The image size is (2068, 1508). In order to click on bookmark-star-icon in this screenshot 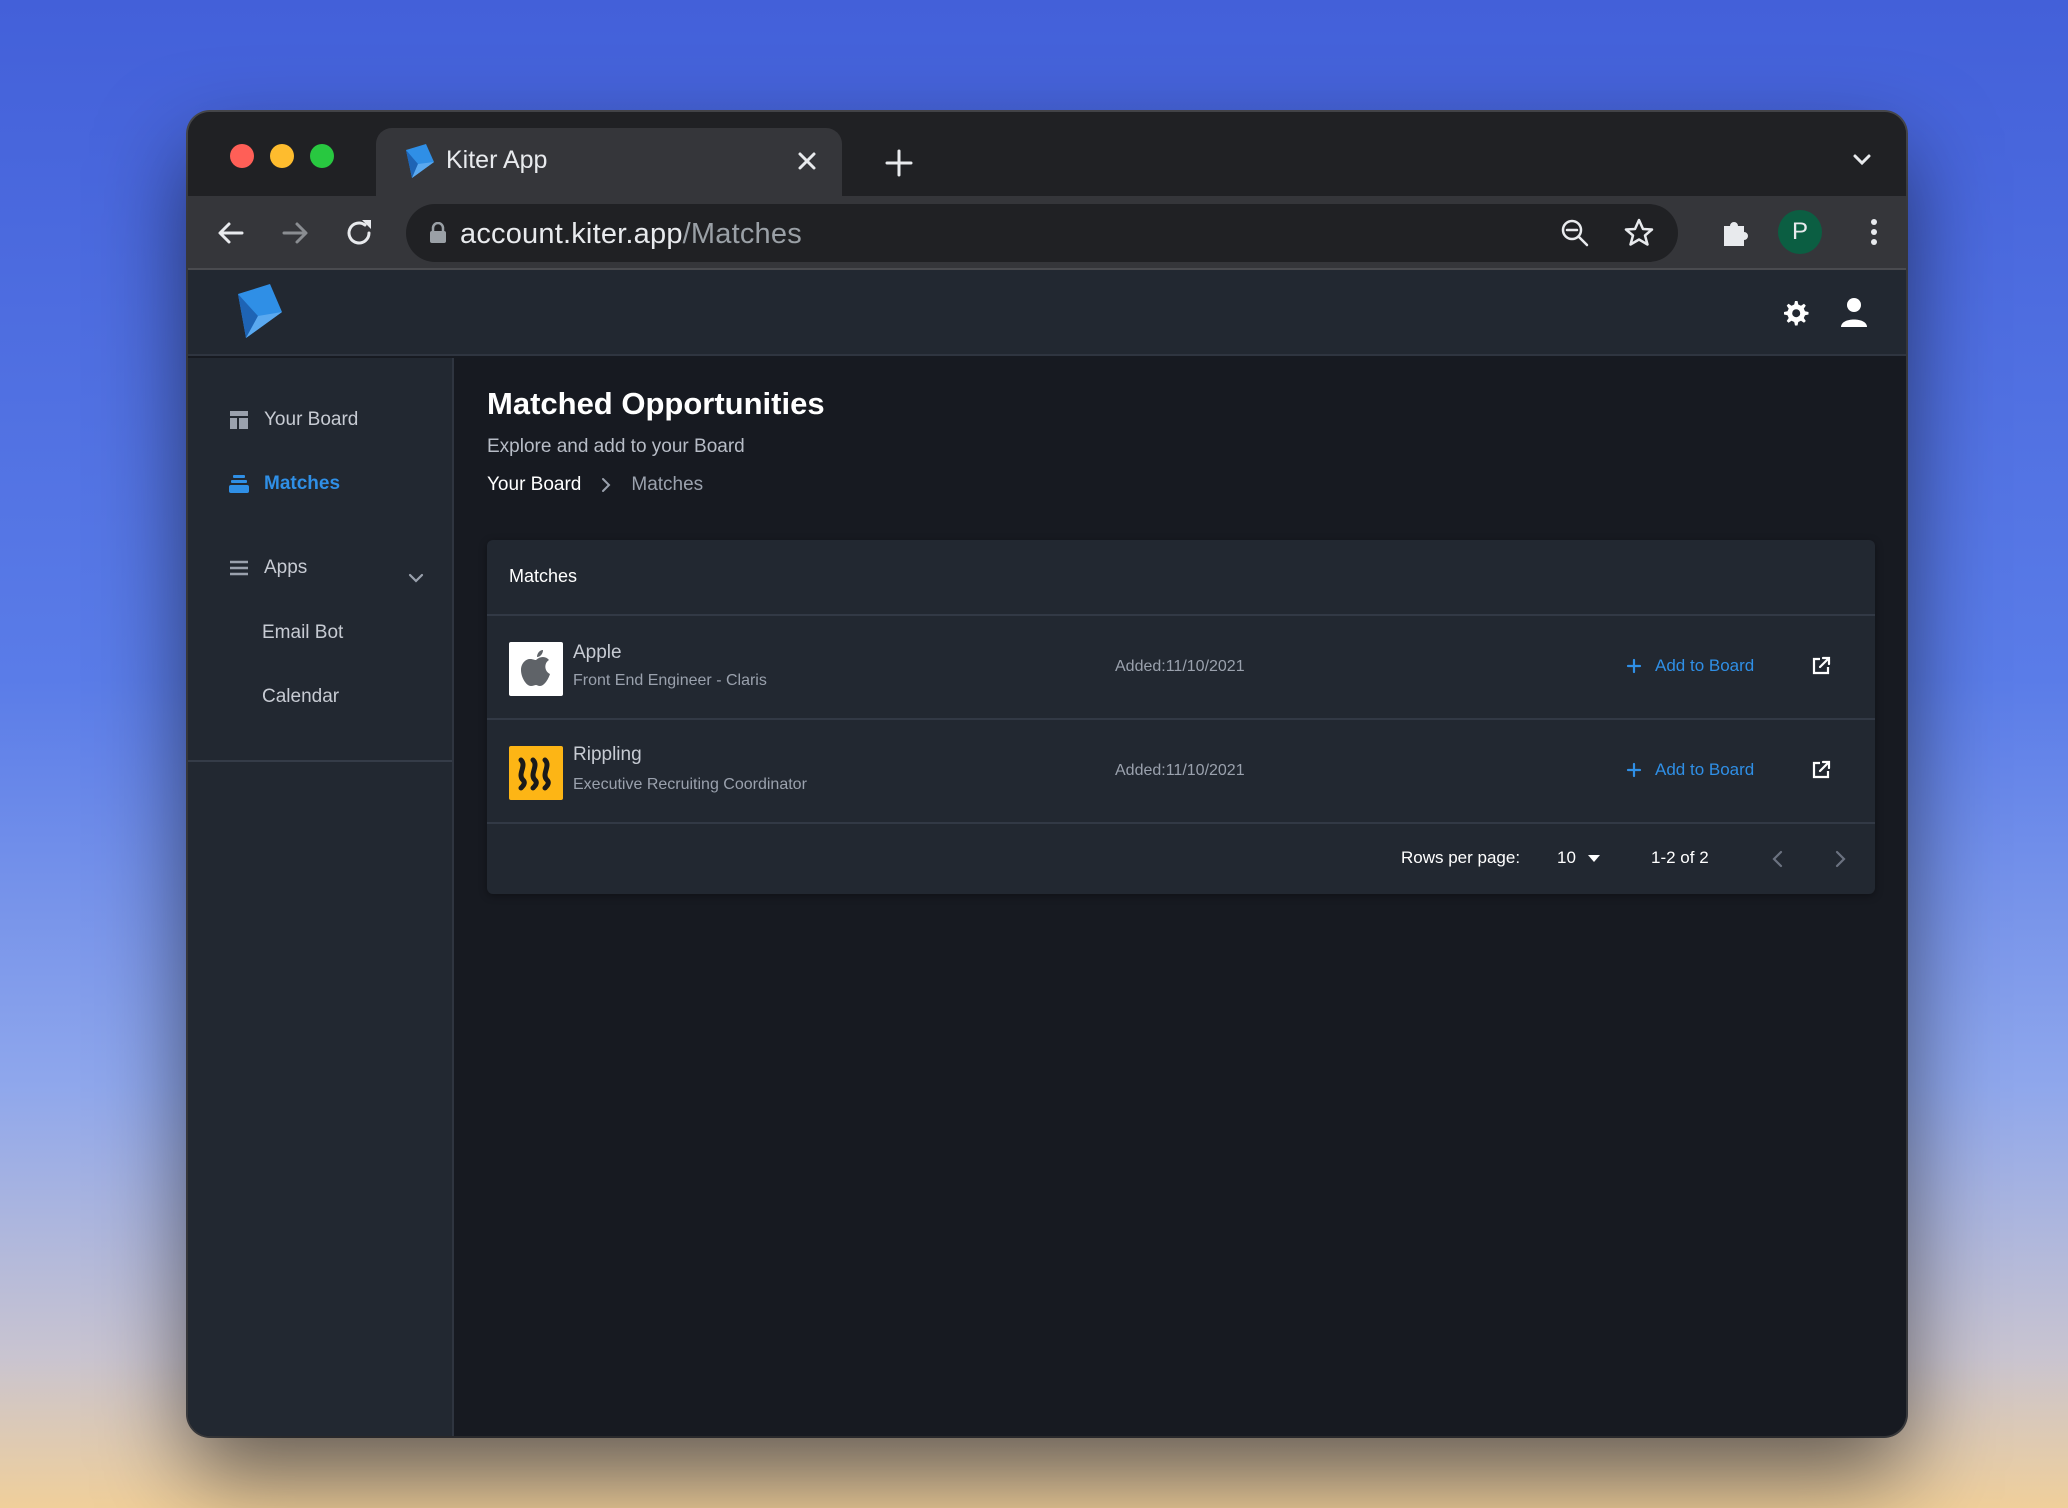, I will do `click(1639, 233)`.